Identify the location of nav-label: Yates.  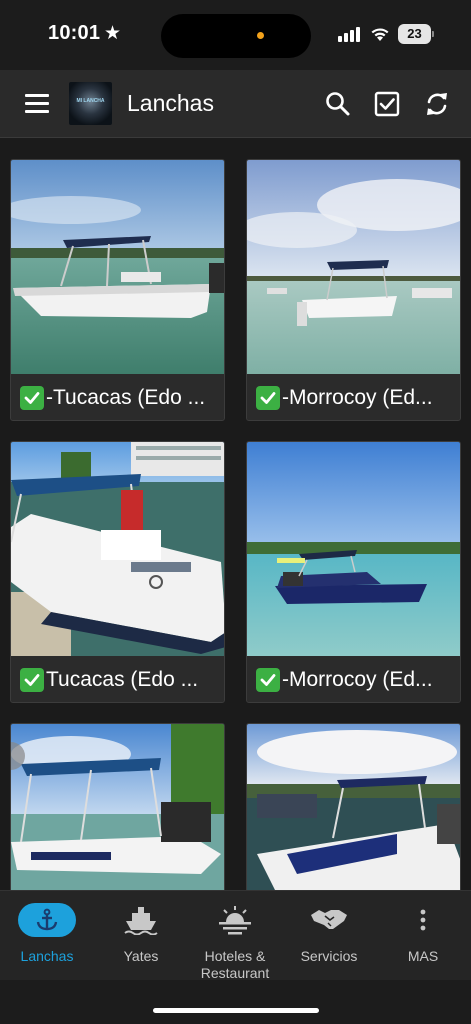
(141, 956).